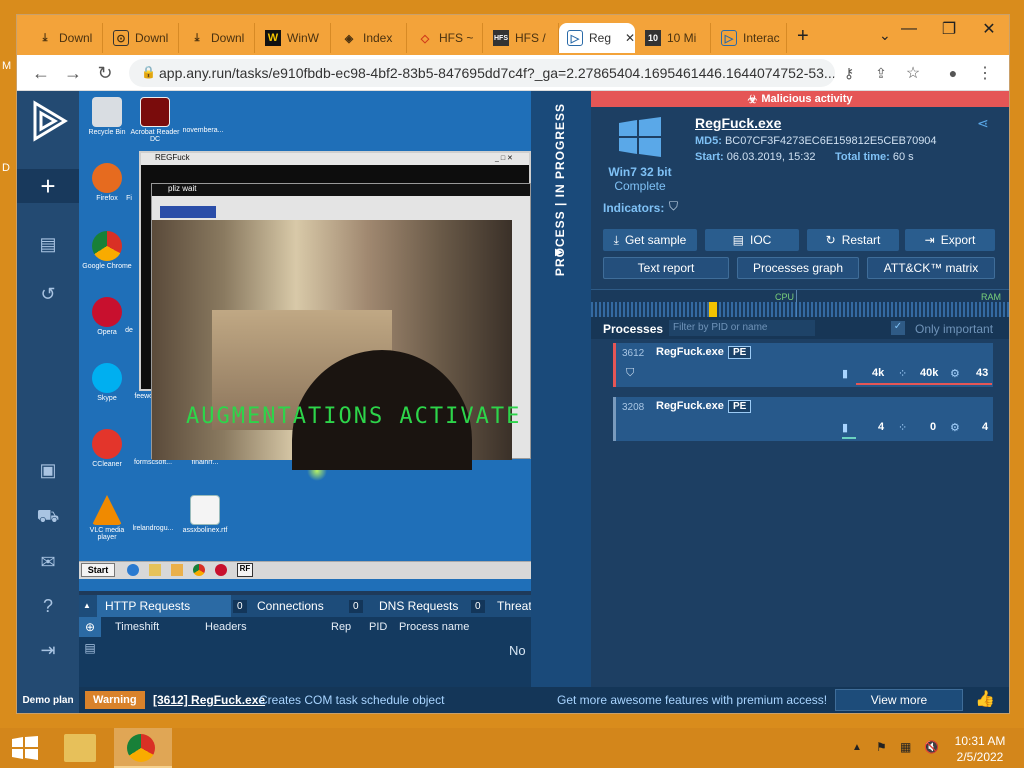  I want to click on desktop-icon: CCleaner, so click(107, 448).